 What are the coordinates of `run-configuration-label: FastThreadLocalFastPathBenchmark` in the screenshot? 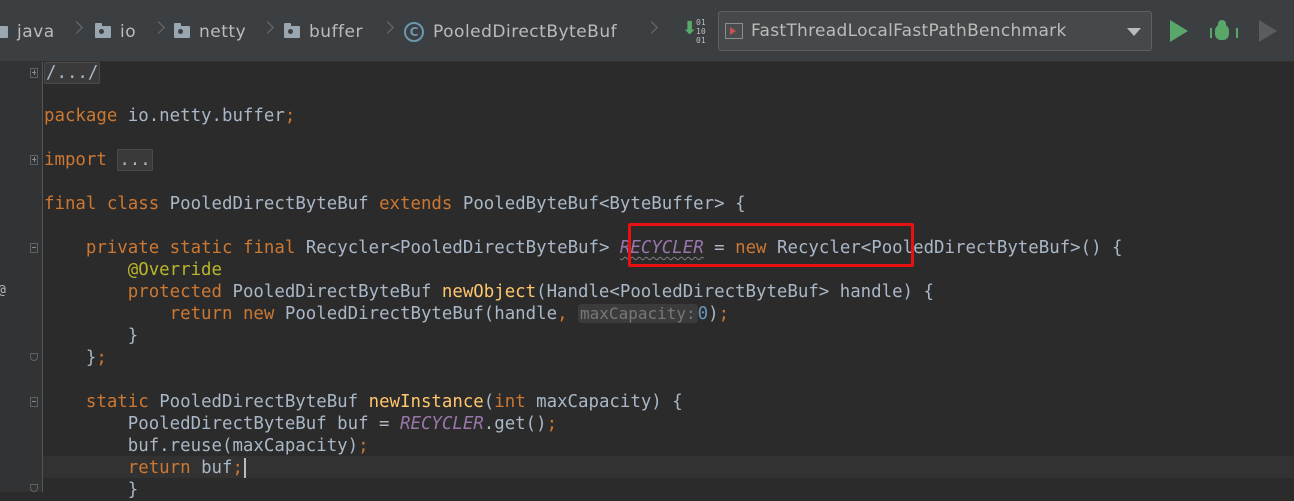 It's located at (909, 31).